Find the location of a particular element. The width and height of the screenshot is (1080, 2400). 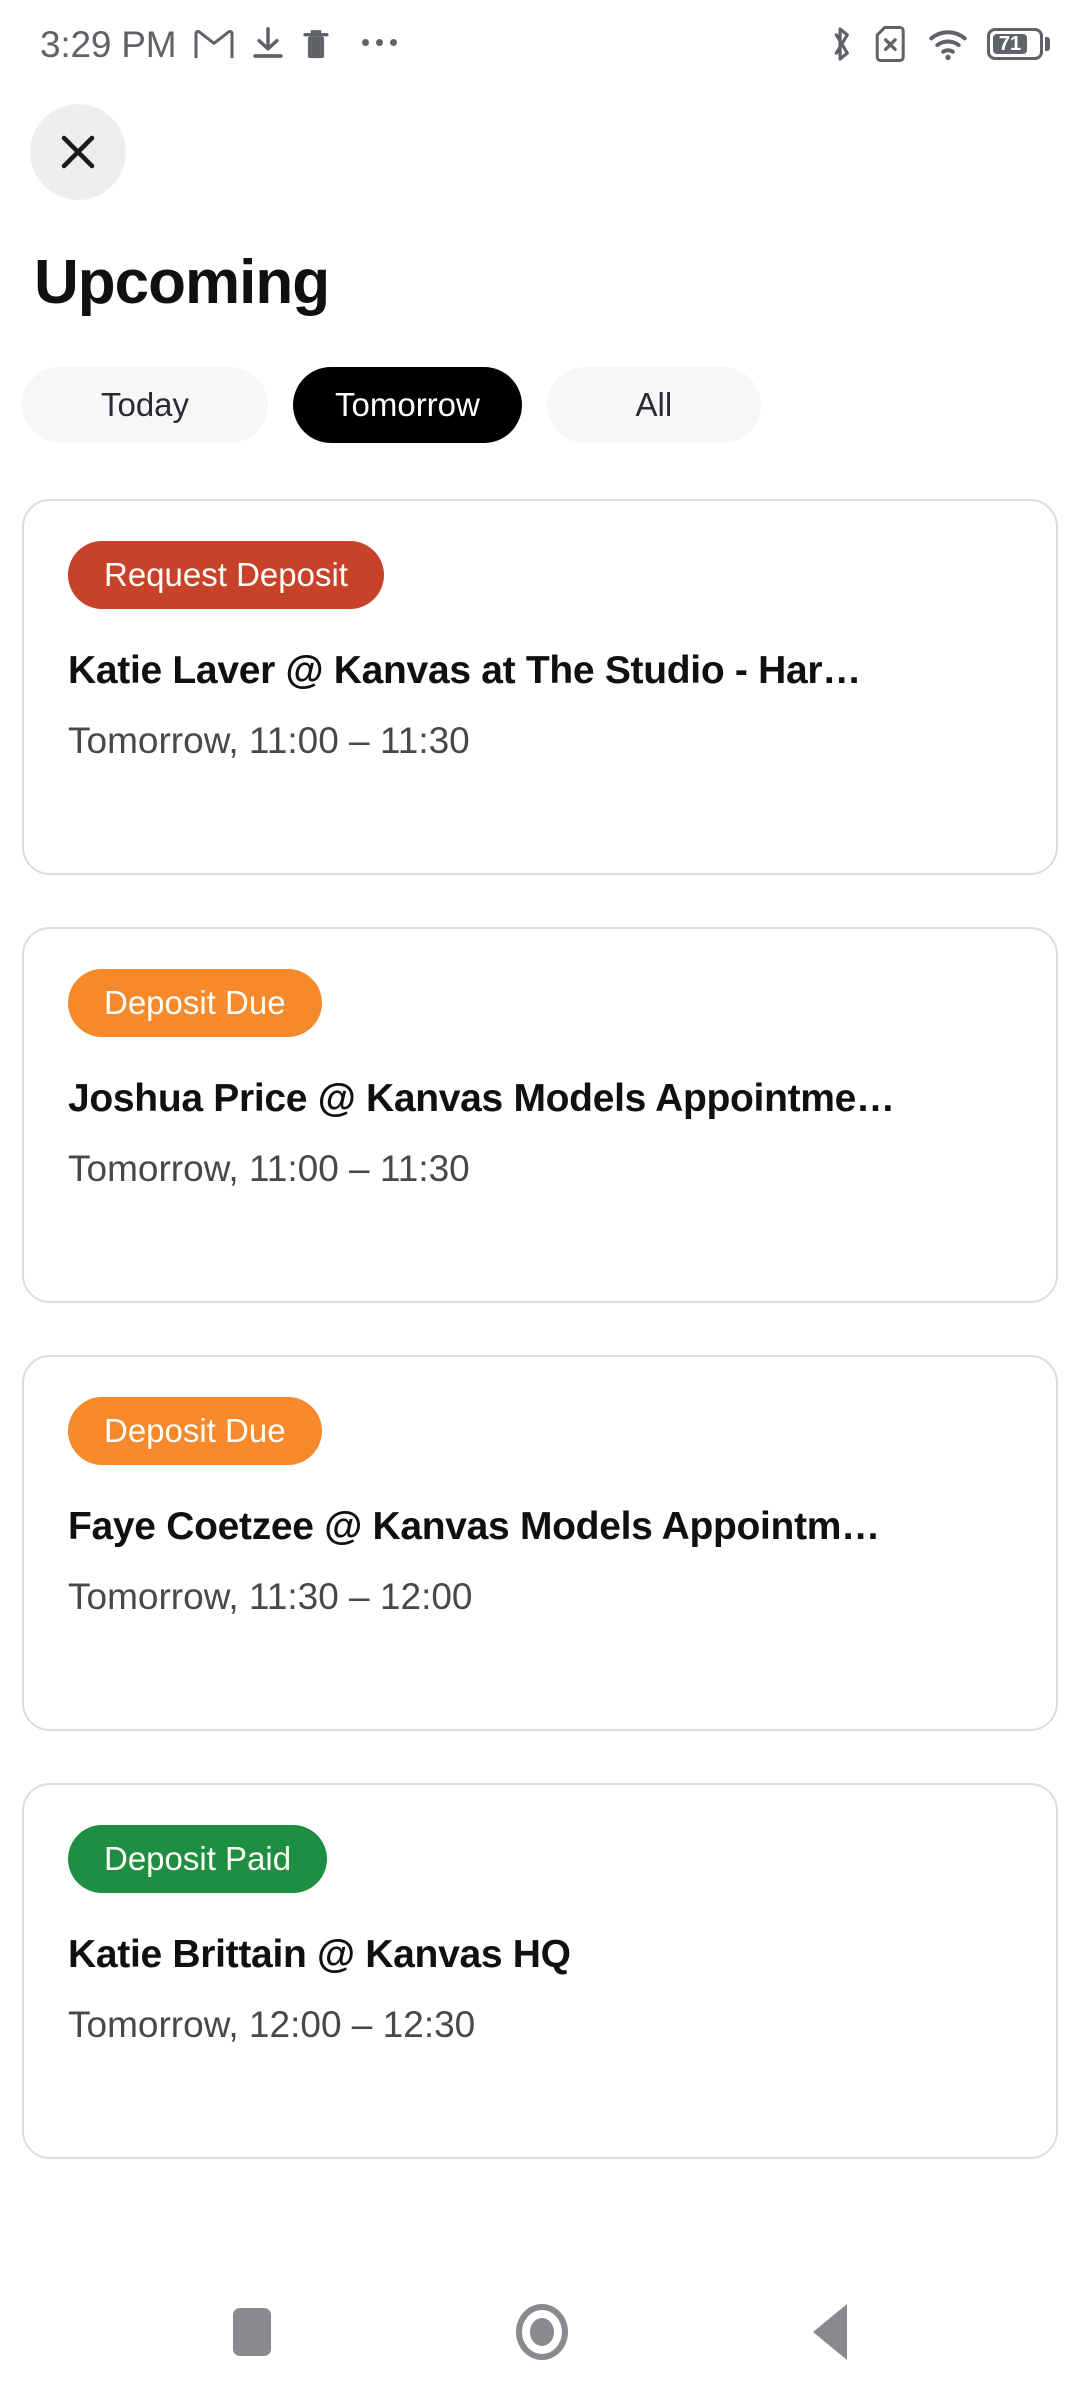

filter-chip-group: Today Tomorrow All is located at coordinates (540, 405).